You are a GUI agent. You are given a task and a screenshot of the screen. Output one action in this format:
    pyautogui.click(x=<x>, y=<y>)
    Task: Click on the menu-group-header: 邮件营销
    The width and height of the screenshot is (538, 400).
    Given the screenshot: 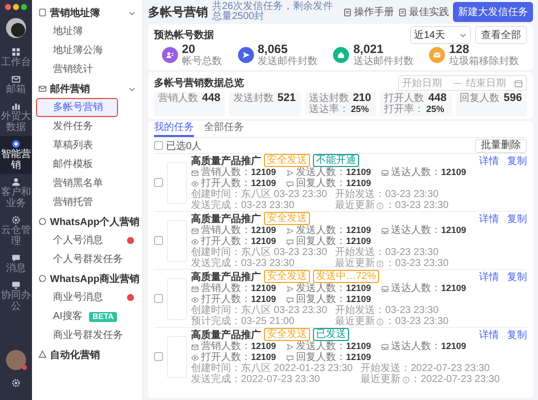 What is the action you would take?
    pyautogui.click(x=87, y=88)
    